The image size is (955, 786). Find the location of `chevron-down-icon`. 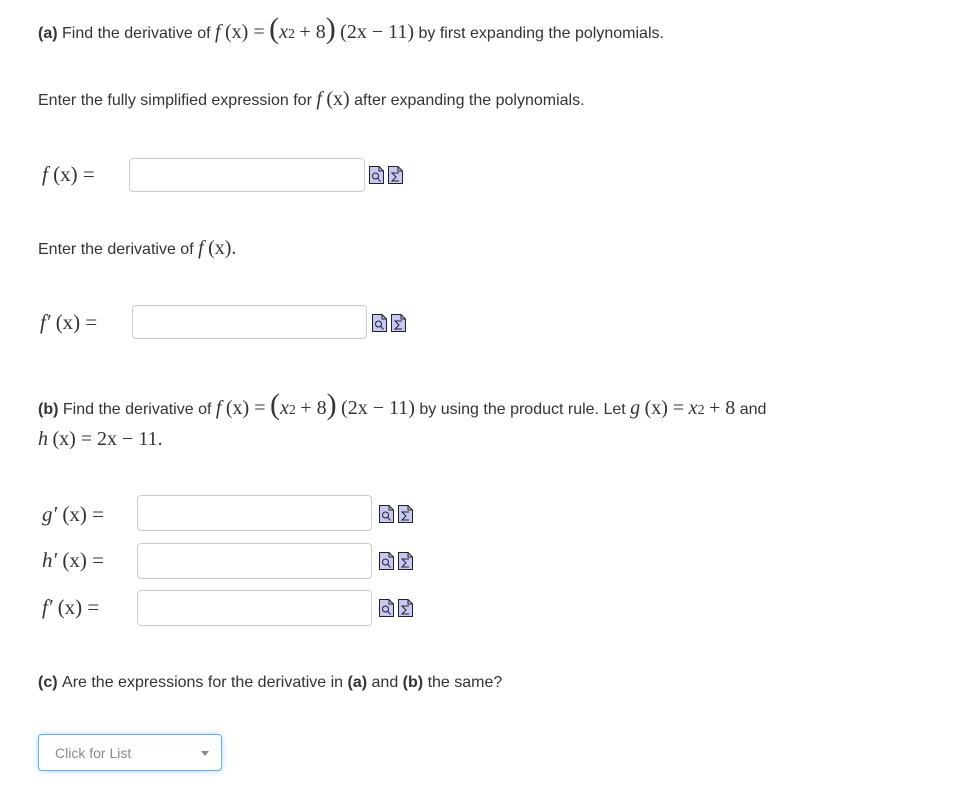

chevron-down-icon is located at coordinates (205, 753).